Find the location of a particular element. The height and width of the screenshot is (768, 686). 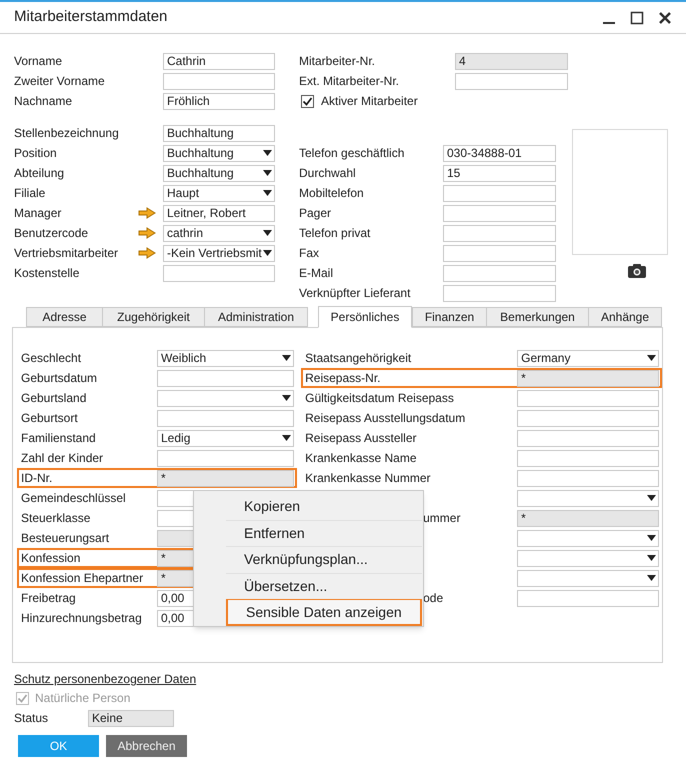

field-label: ID-Nr. is located at coordinates (36, 478).